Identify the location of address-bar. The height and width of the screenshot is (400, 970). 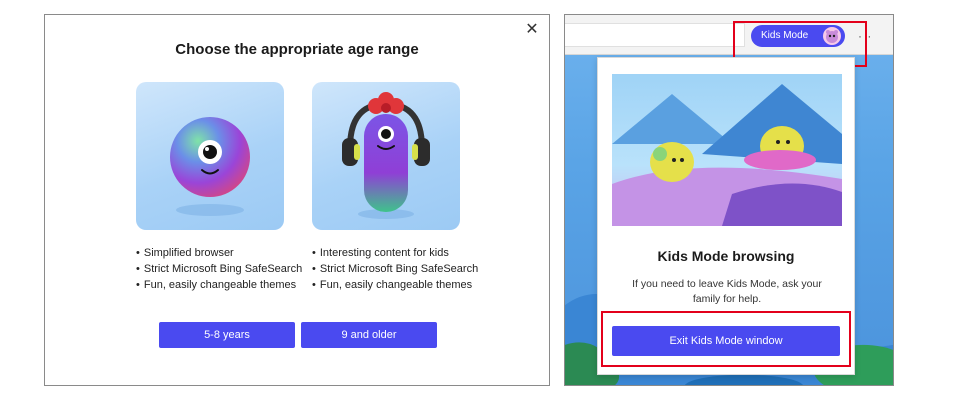
(655, 35).